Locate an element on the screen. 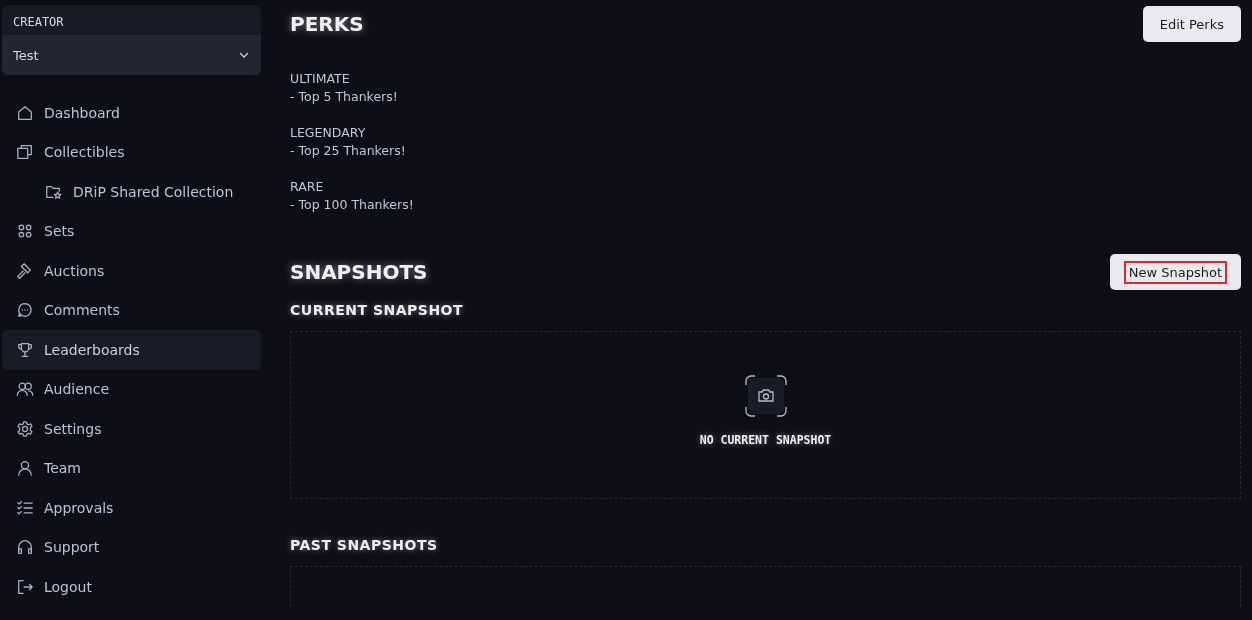 This screenshot has width=1252, height=620. nav-item: Support is located at coordinates (131, 547).